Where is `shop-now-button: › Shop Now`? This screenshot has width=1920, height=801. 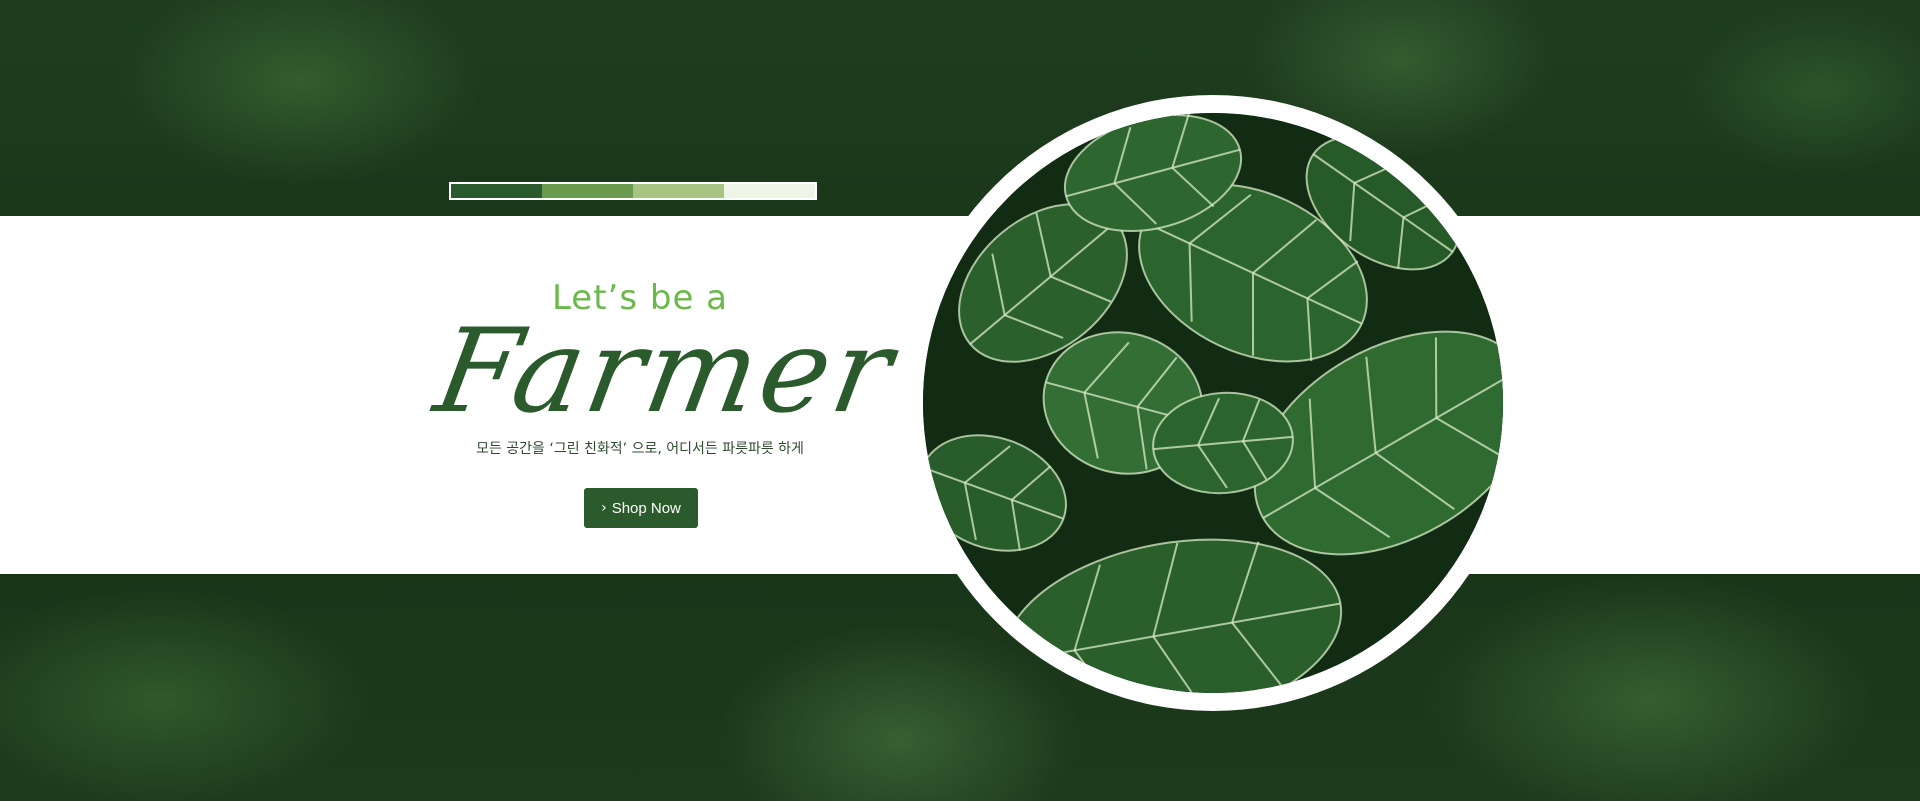 shop-now-button: › Shop Now is located at coordinates (641, 508).